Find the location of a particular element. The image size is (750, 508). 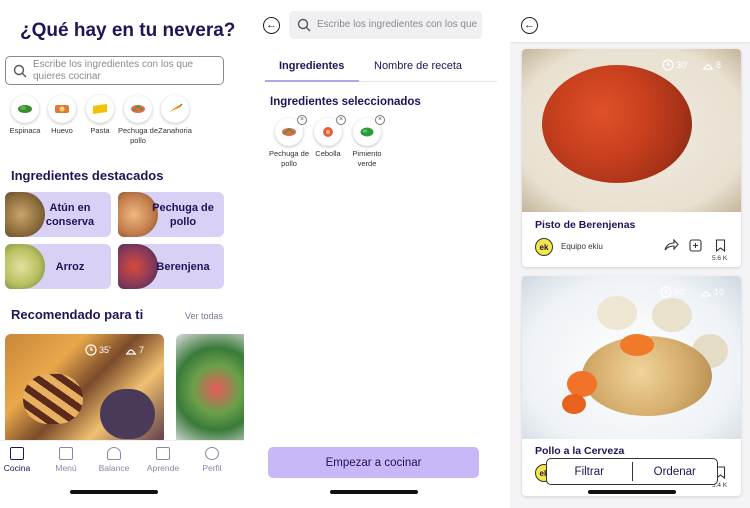

featured-berenjena: Berenjena is located at coordinates (171, 266).